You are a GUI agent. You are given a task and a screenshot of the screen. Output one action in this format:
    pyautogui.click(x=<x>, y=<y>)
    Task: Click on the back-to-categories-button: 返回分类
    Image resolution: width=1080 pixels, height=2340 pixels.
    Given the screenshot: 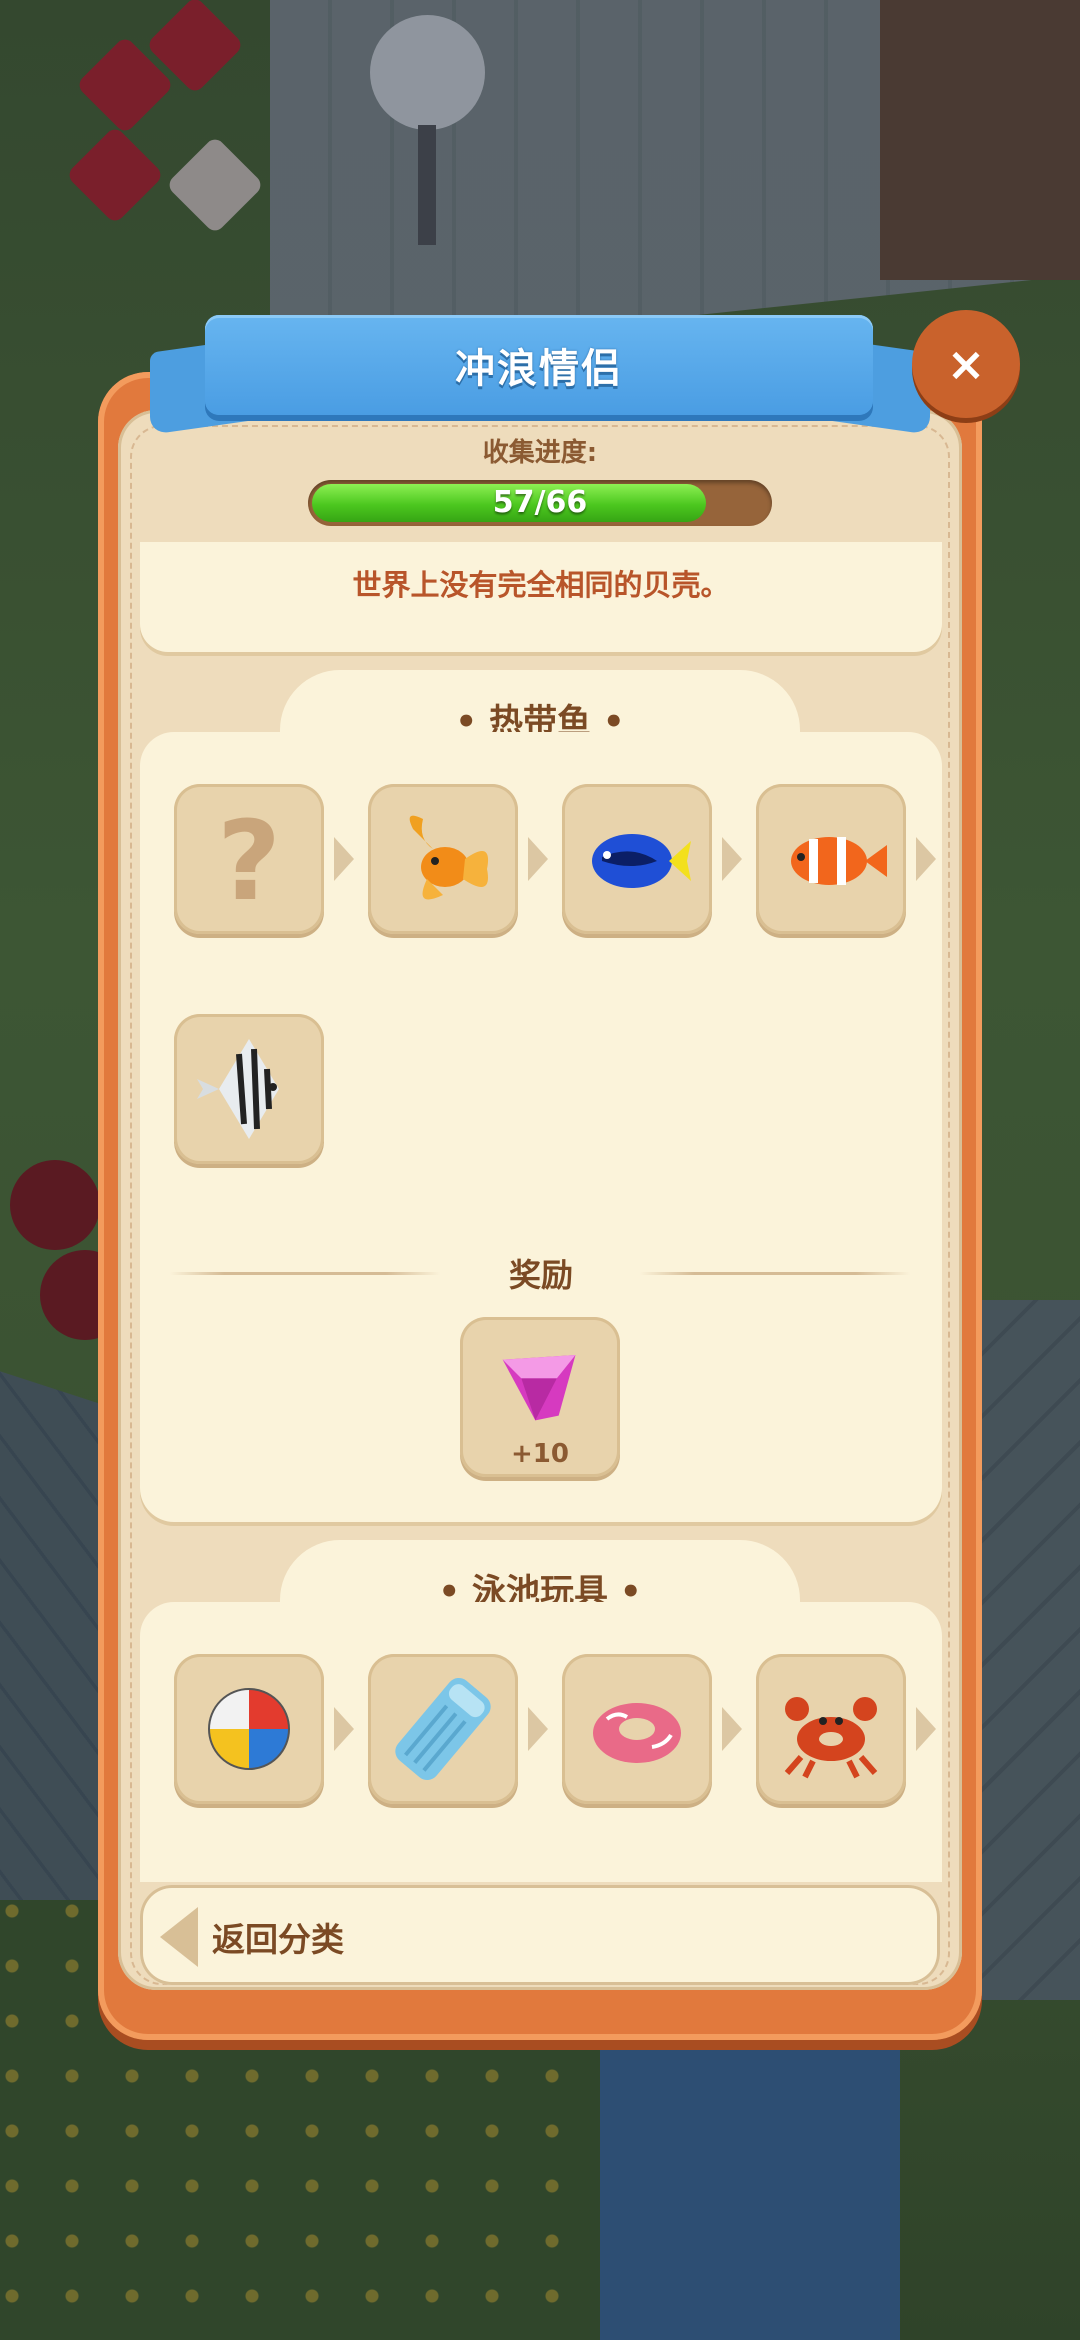 What is the action you would take?
    pyautogui.click(x=540, y=1935)
    